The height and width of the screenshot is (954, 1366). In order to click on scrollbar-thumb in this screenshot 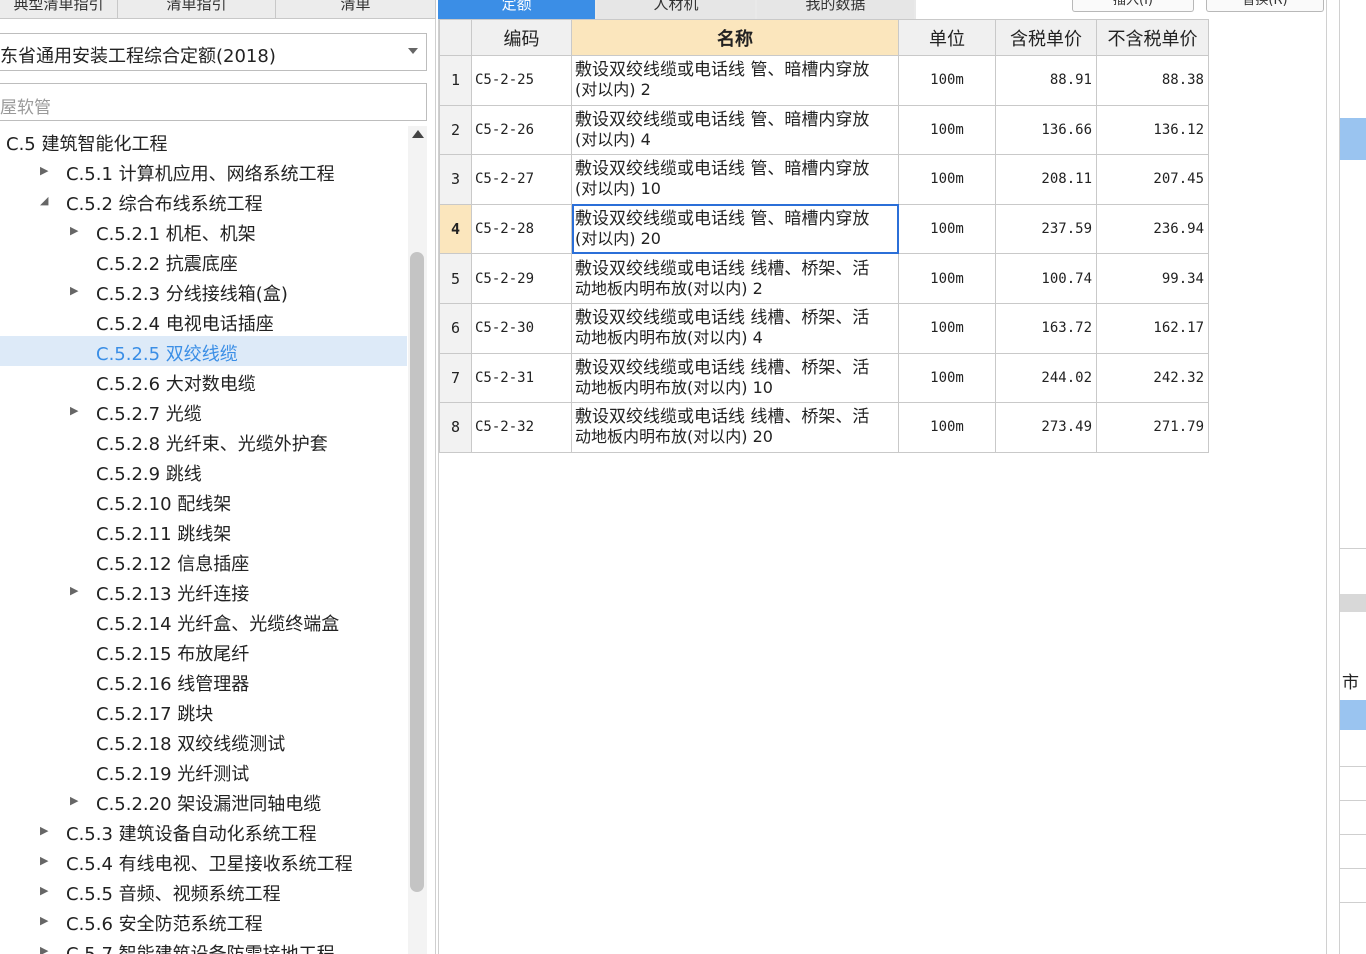, I will do `click(417, 572)`.